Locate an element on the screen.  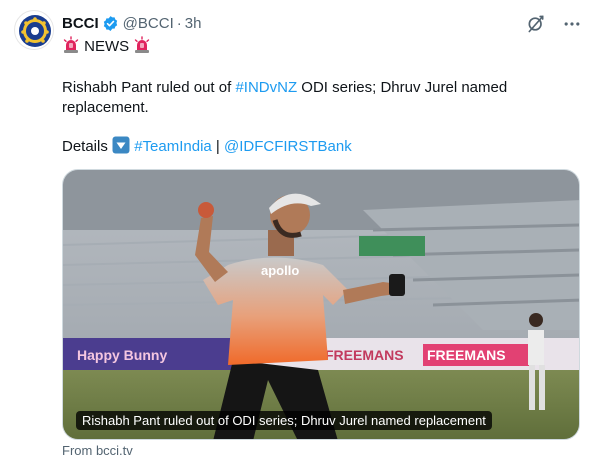
card-source-link: From bcci.tv is located at coordinates (97, 450).